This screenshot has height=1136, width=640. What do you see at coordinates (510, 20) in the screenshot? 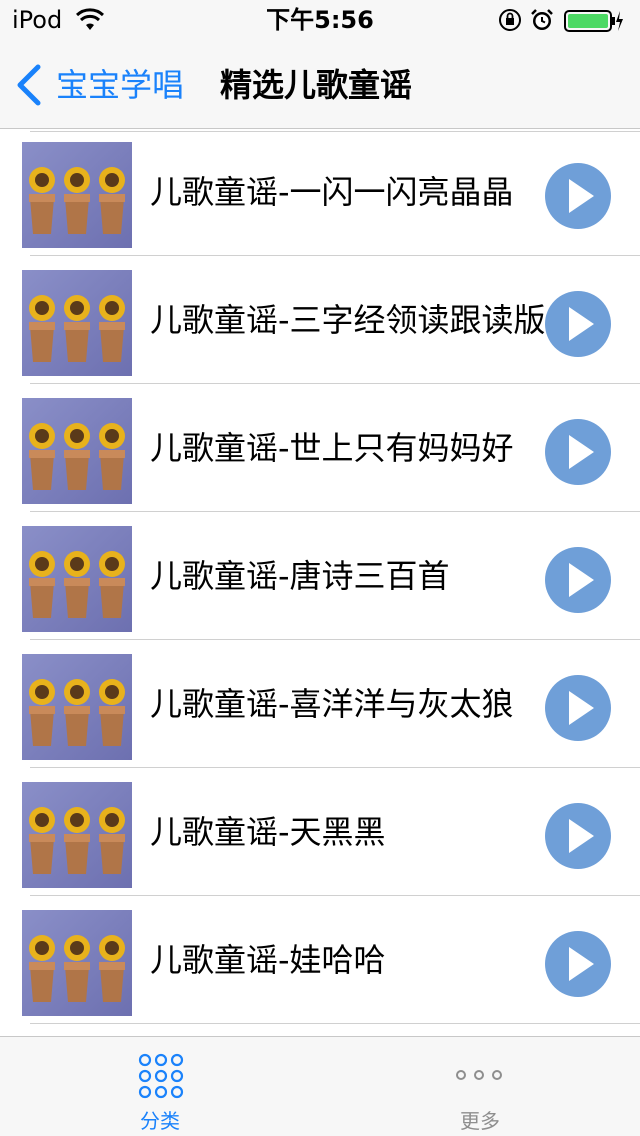
I see `rotation-lock-icon` at bounding box center [510, 20].